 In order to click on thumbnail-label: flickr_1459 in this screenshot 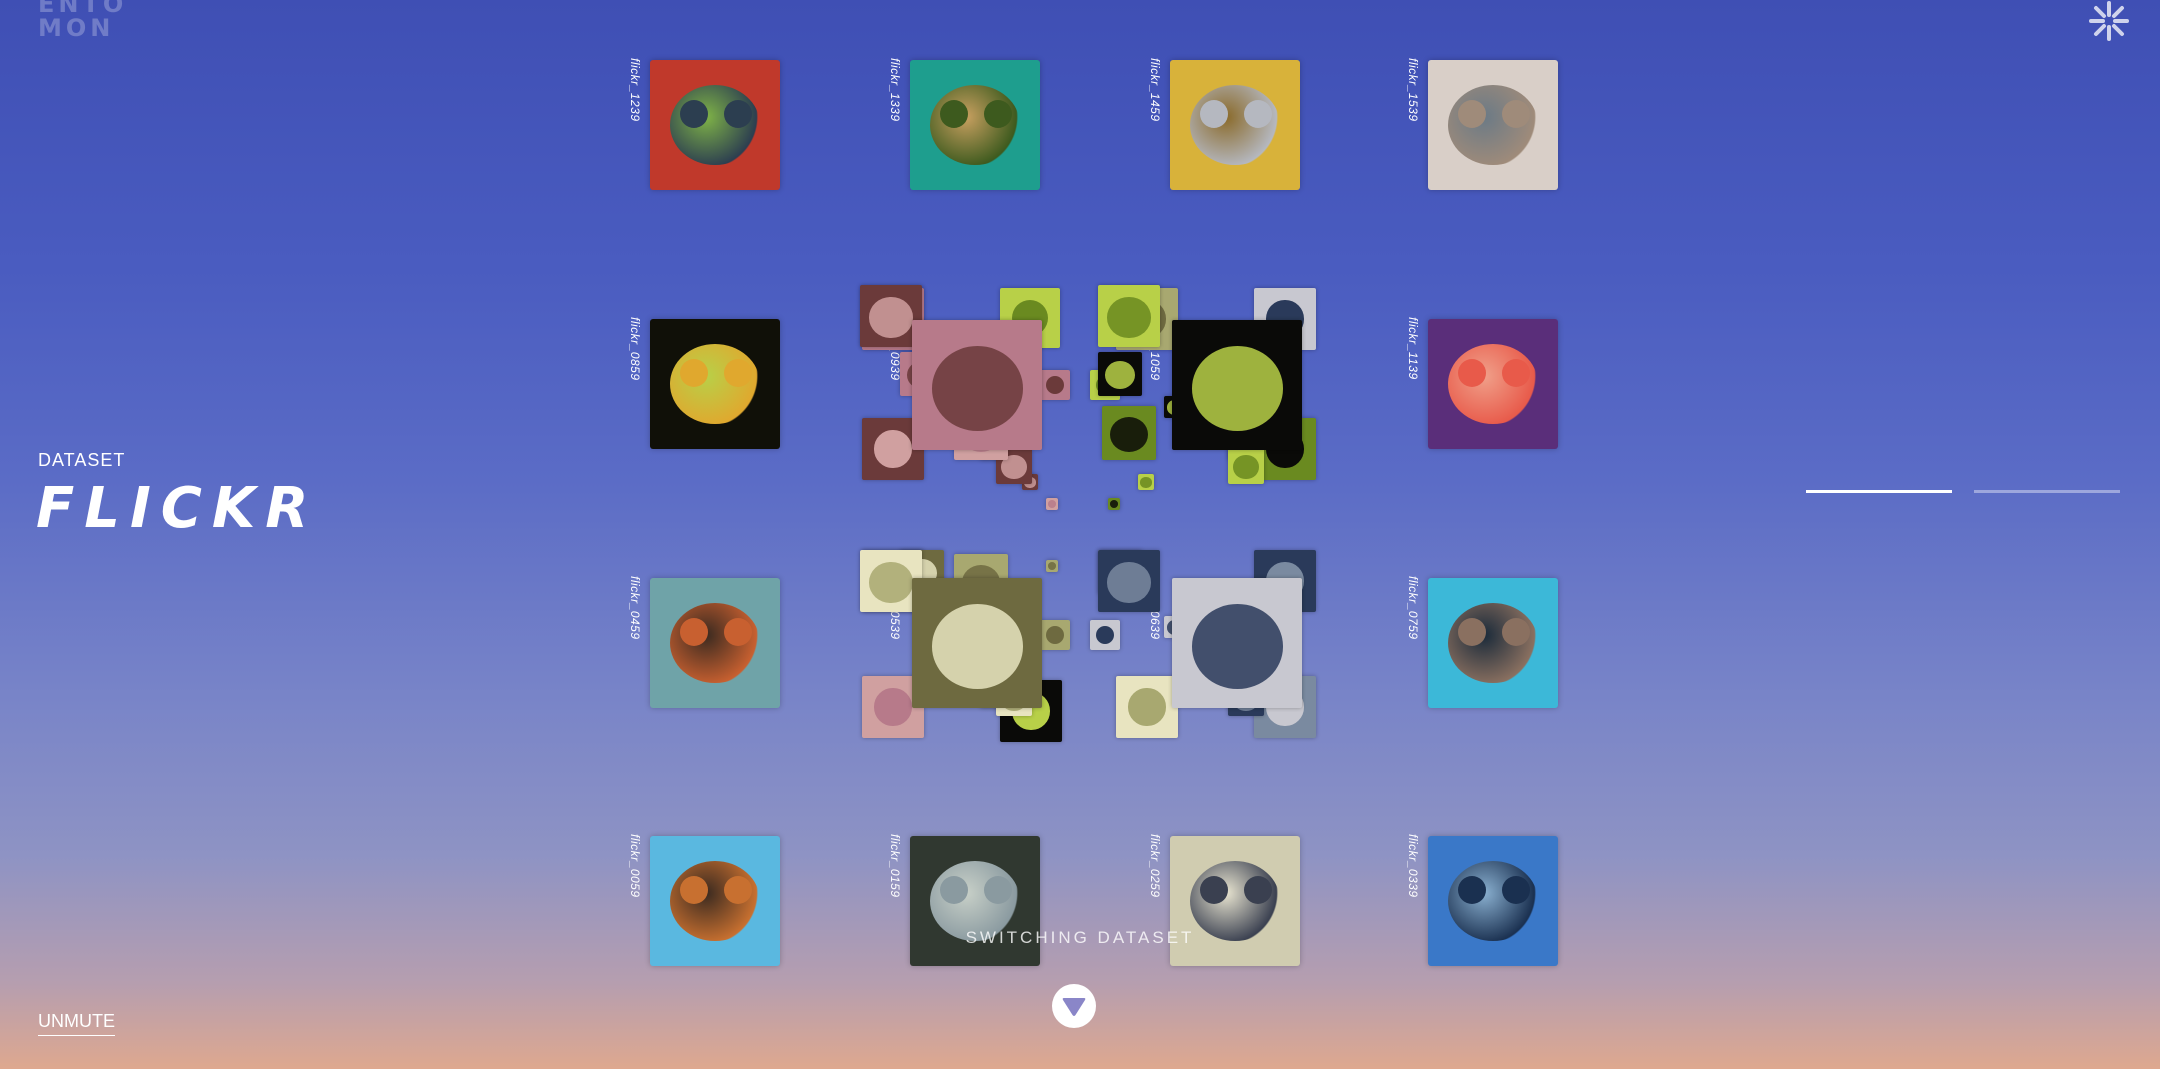, I will do `click(1155, 90)`.